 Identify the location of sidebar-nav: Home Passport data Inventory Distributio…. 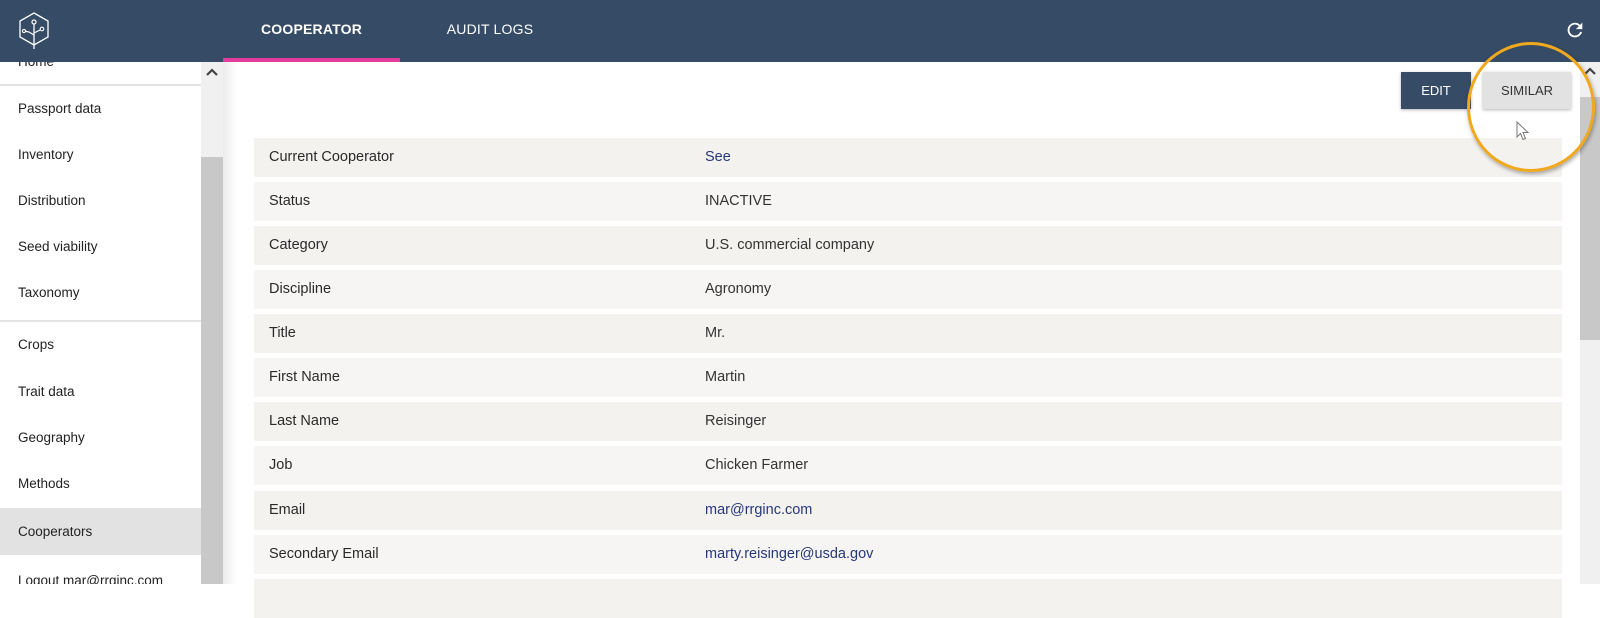
(100, 323).